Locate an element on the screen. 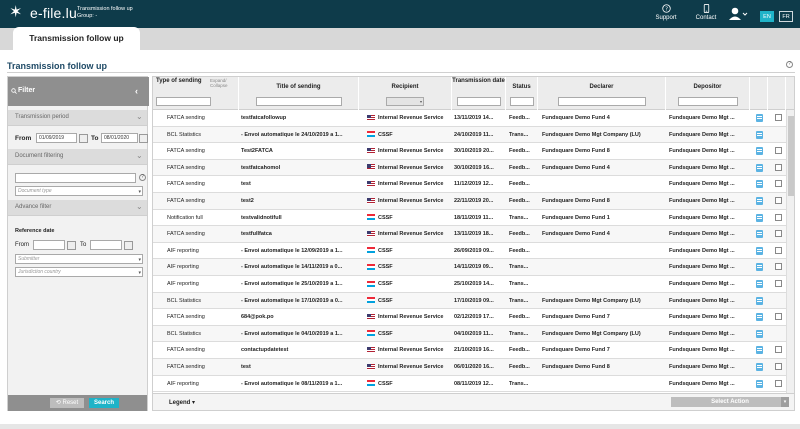 This screenshot has width=800, height=429. document-type-select: Document type ▾ is located at coordinates (79, 191).